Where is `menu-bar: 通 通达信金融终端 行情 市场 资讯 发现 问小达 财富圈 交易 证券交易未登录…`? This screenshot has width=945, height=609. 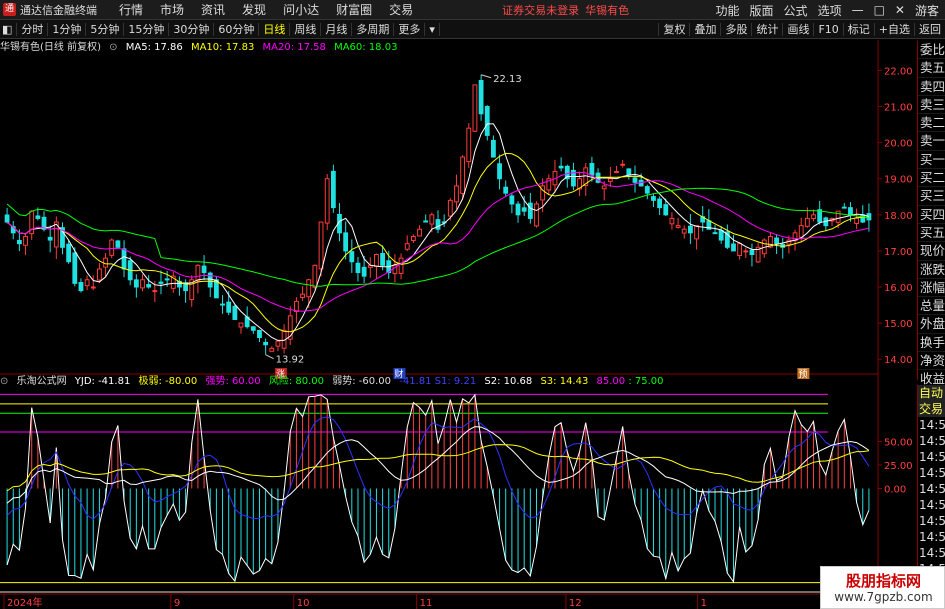
menu-bar: 通 通达信金融终端 行情 市场 资讯 发现 问小达 财富圈 交易 证券交易未登录… is located at coordinates (472, 10).